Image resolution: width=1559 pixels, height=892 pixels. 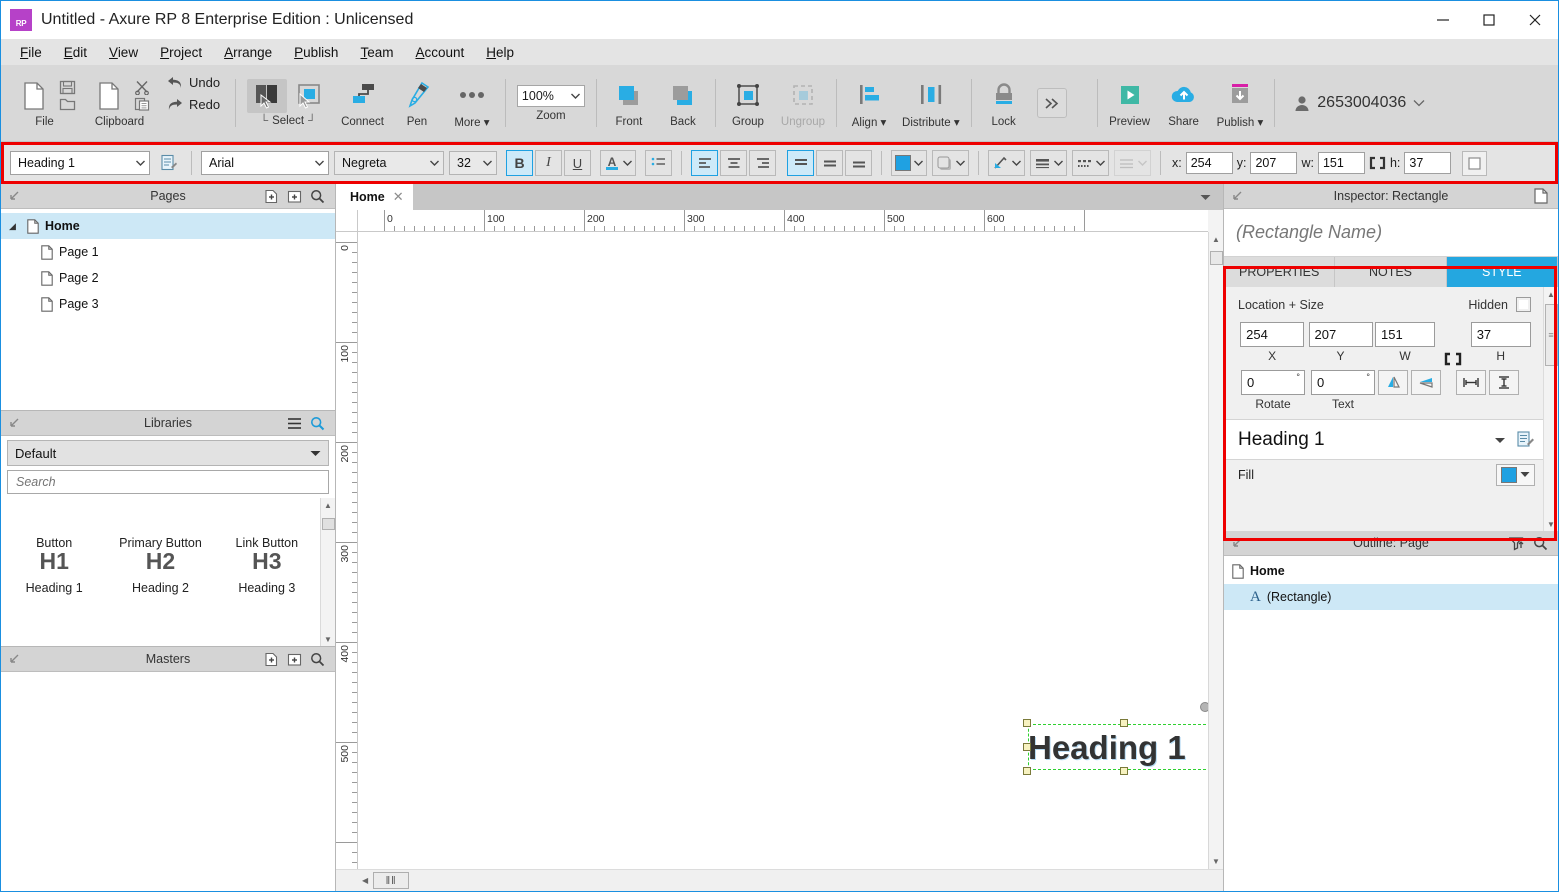 What do you see at coordinates (1383, 439) in the screenshot?
I see `widget-style-row: Heading 1` at bounding box center [1383, 439].